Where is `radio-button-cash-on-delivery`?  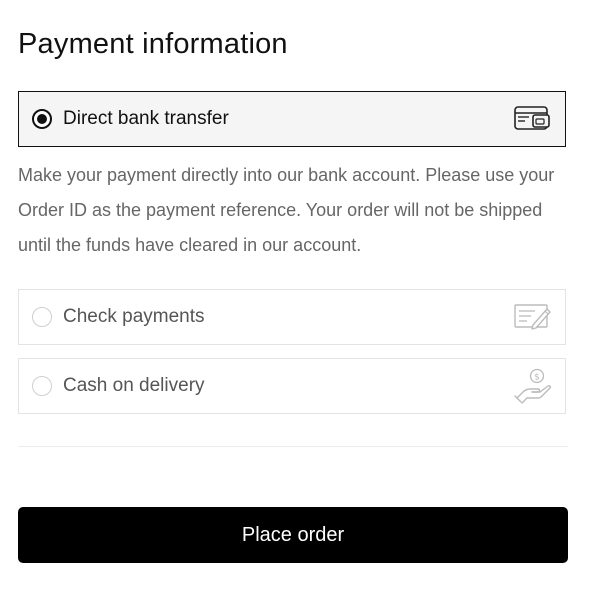
radio-button-cash-on-delivery is located at coordinates (42, 386).